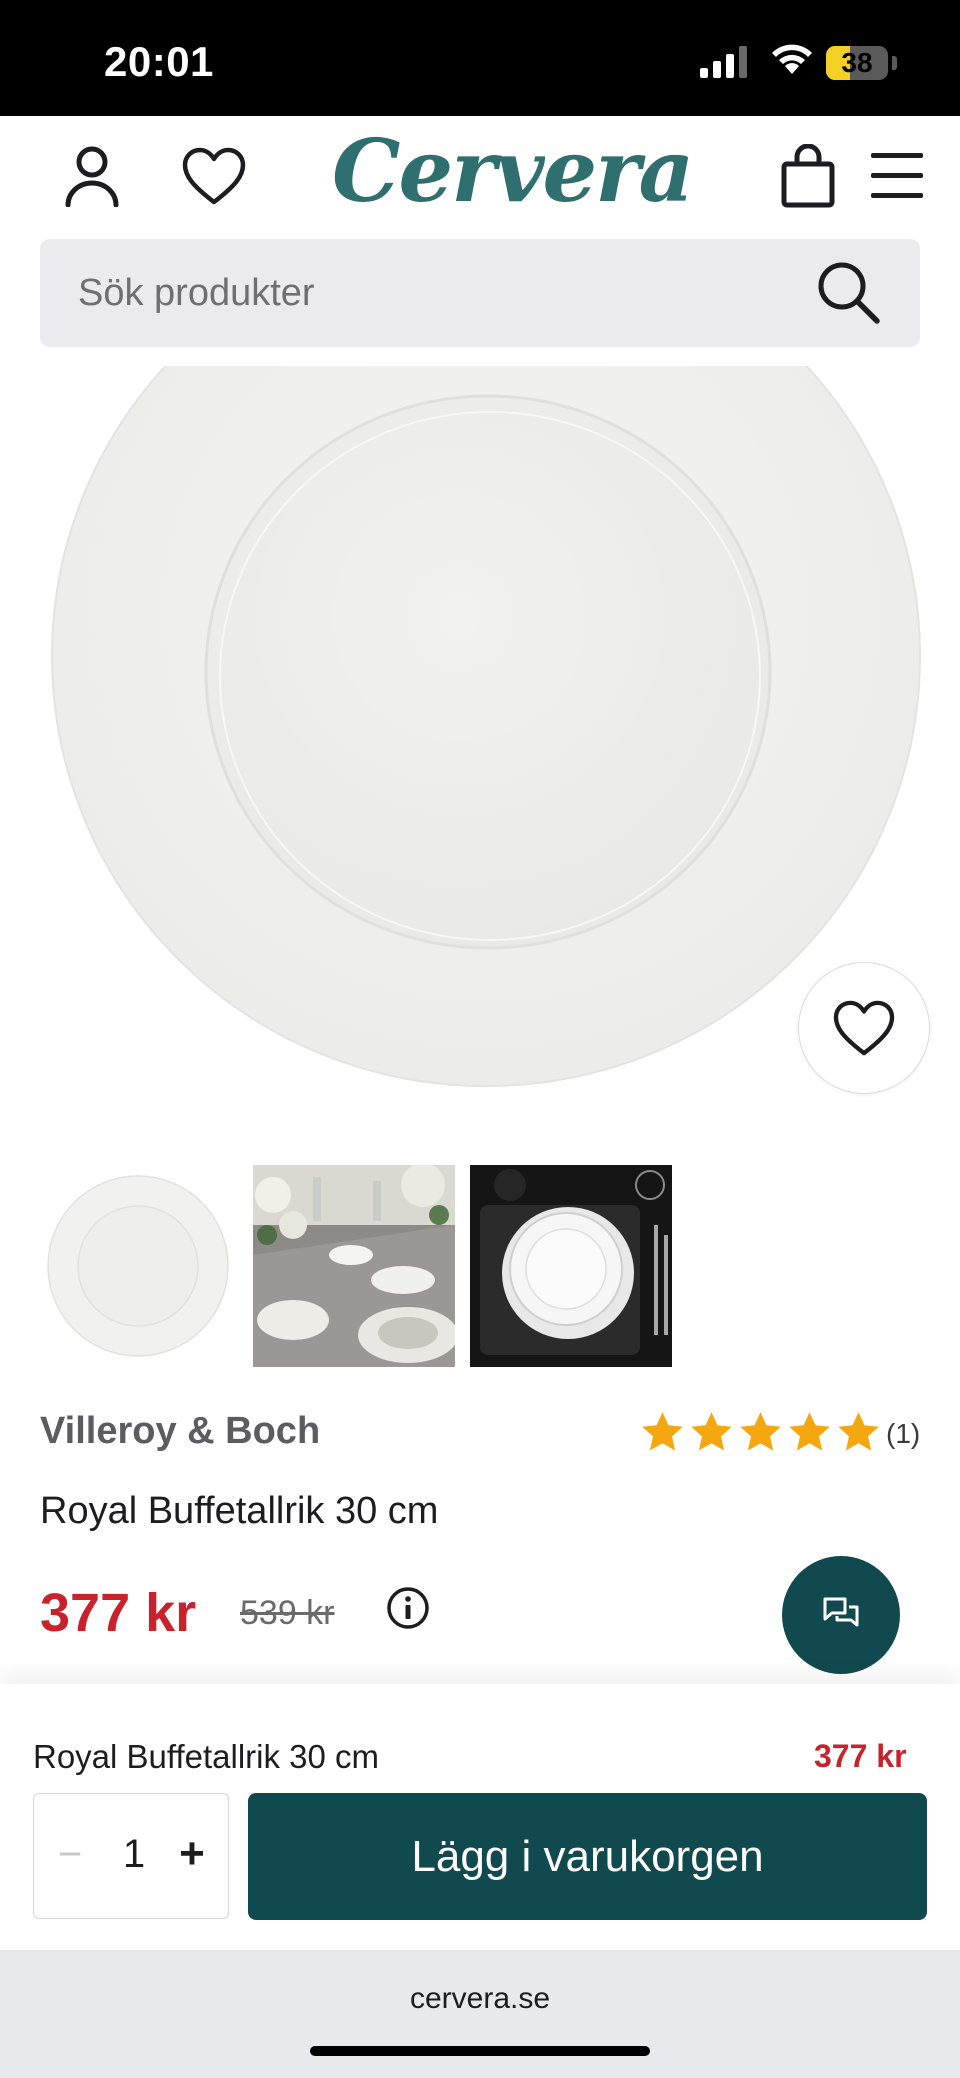 The height and width of the screenshot is (2078, 960). Describe the element at coordinates (848, 292) in the screenshot. I see `search-icon` at that location.